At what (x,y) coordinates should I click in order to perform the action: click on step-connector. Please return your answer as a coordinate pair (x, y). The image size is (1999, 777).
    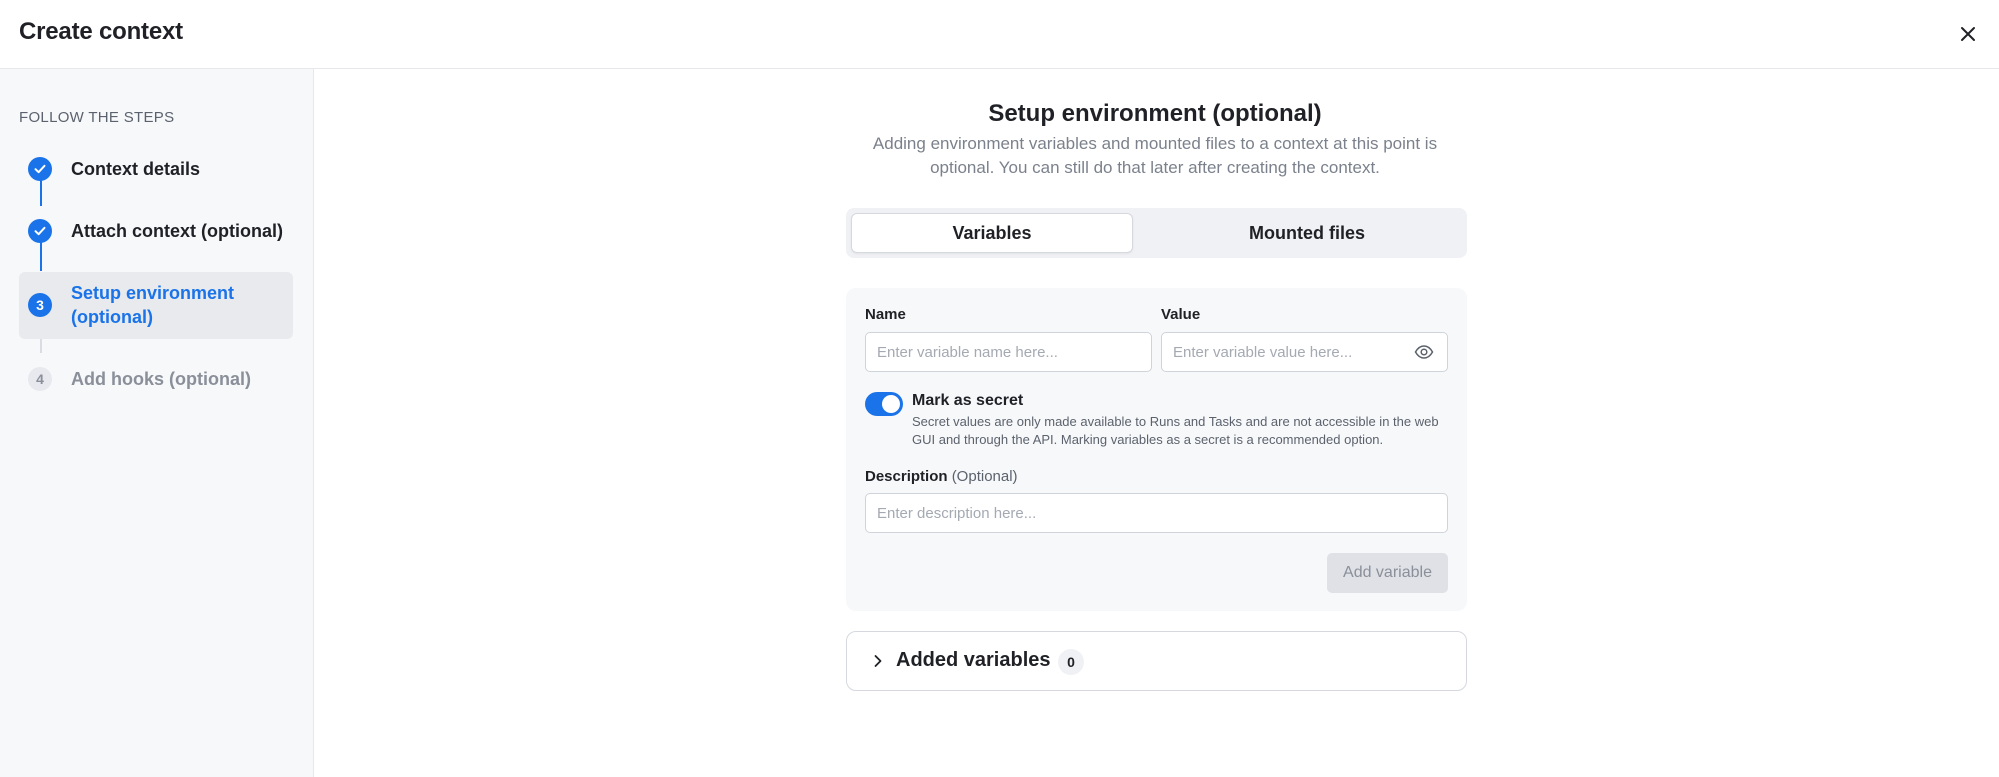
    Looking at the image, I should click on (41, 346).